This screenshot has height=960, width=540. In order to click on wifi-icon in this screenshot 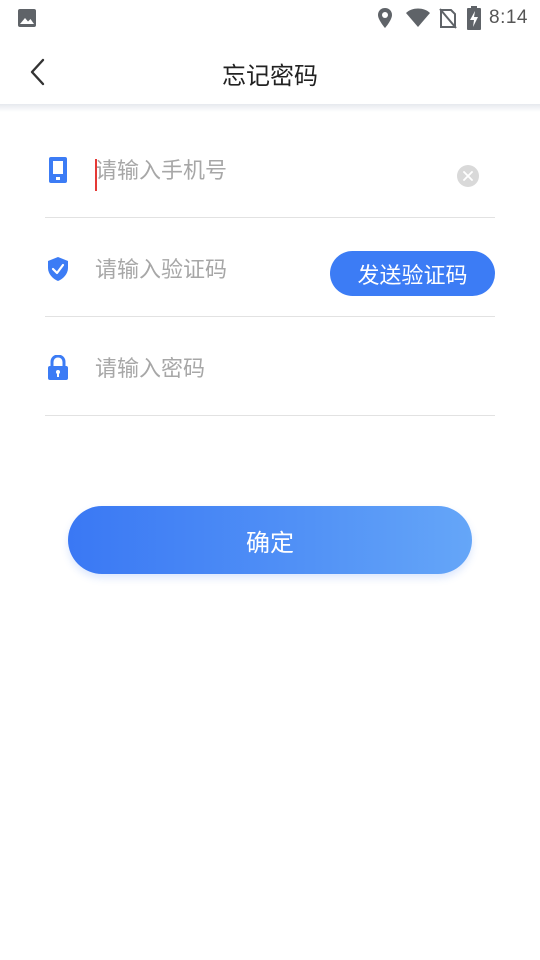, I will do `click(418, 18)`.